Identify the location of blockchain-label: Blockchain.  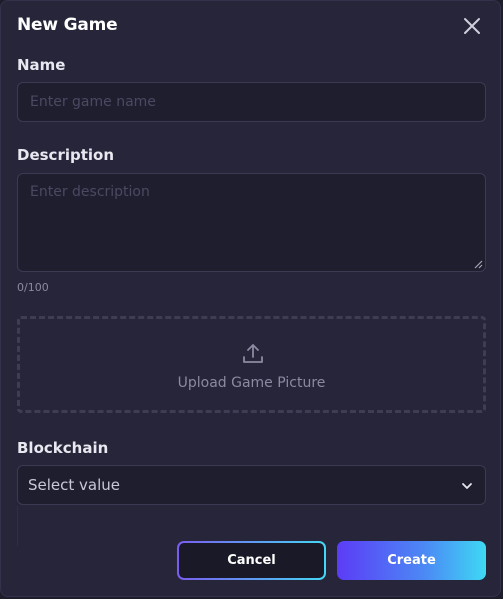
(63, 448).